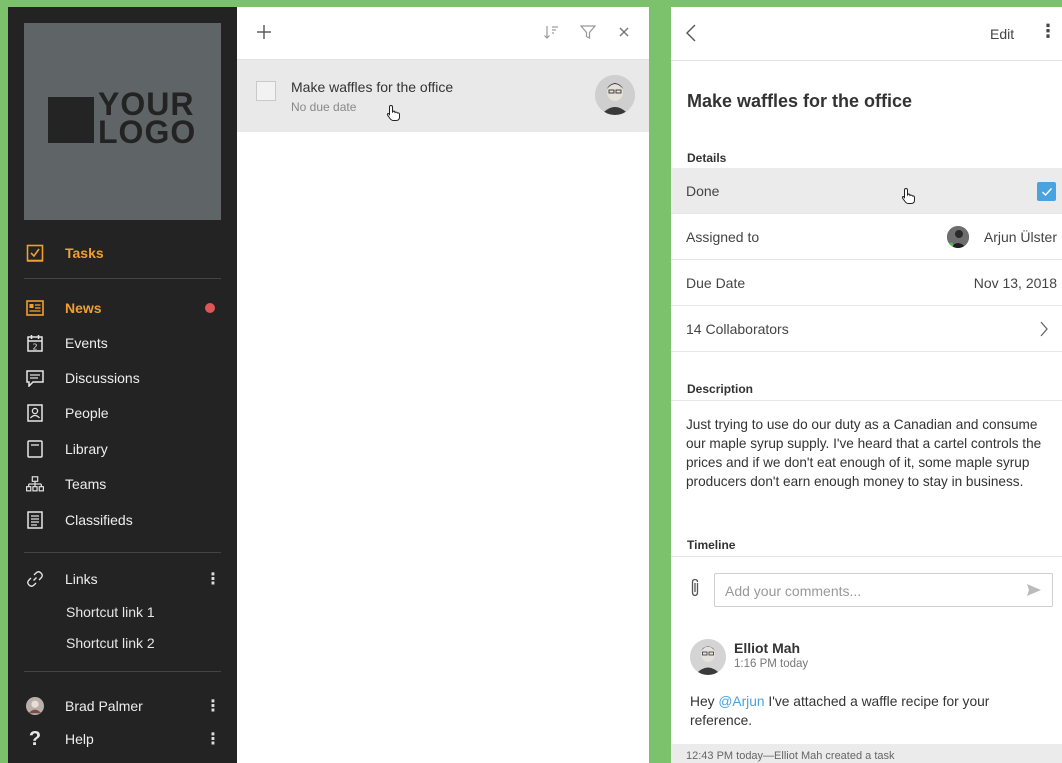 This screenshot has height=763, width=1062. What do you see at coordinates (35, 253) in the screenshot?
I see `tasks-icon` at bounding box center [35, 253].